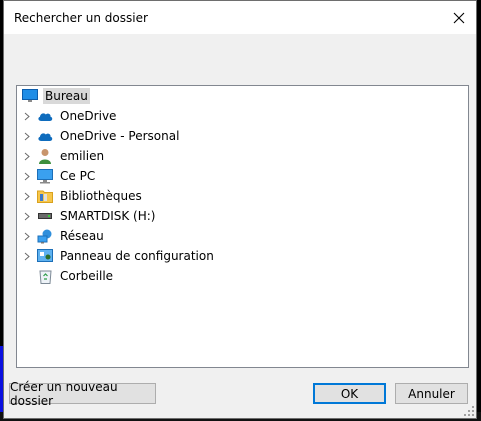 This screenshot has height=421, width=481. I want to click on drive-icon, so click(45, 216).